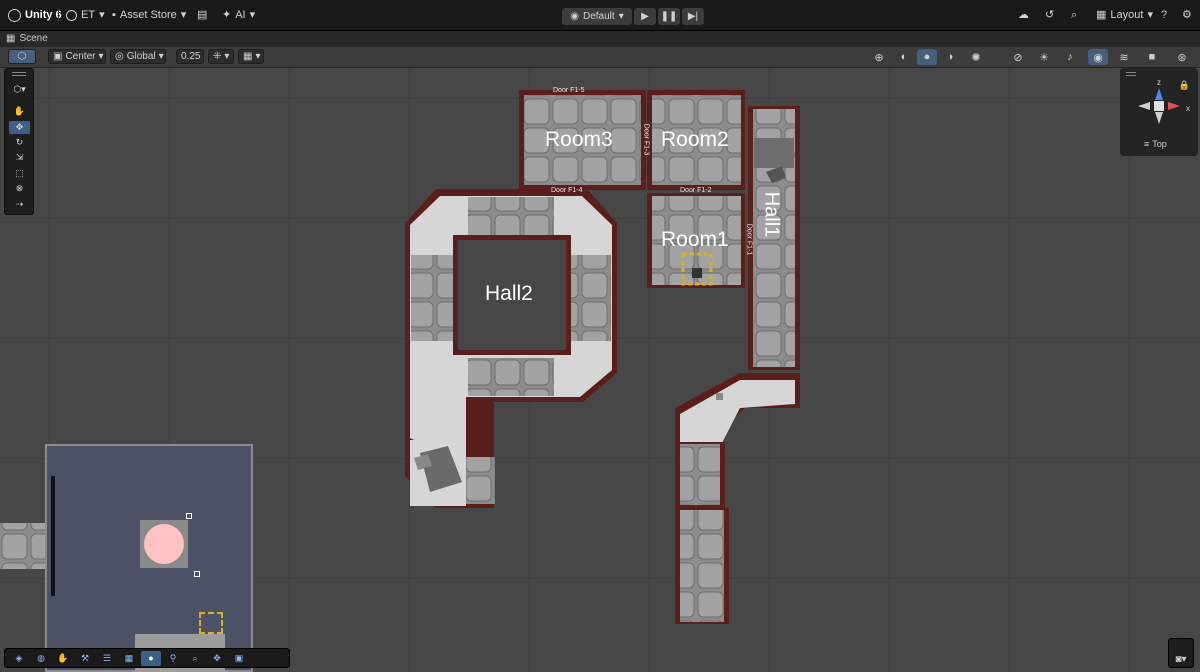 The image size is (1200, 672). I want to click on overlay-btn-8: ⚲, so click(173, 658).